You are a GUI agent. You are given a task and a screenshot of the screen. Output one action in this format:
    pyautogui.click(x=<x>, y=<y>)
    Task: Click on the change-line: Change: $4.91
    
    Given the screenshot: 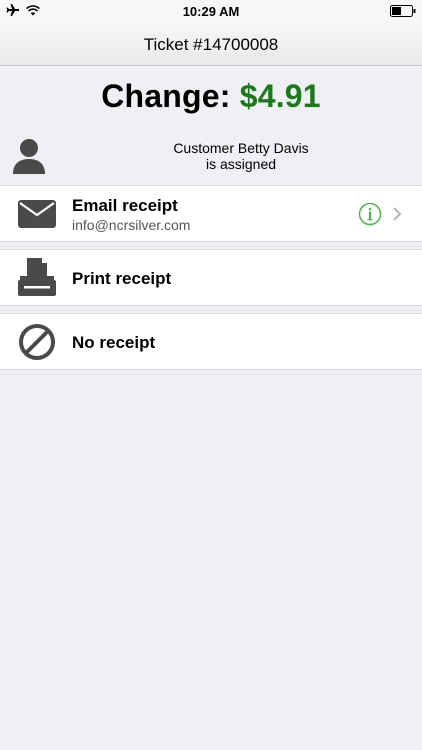 What is the action you would take?
    pyautogui.click(x=211, y=96)
    